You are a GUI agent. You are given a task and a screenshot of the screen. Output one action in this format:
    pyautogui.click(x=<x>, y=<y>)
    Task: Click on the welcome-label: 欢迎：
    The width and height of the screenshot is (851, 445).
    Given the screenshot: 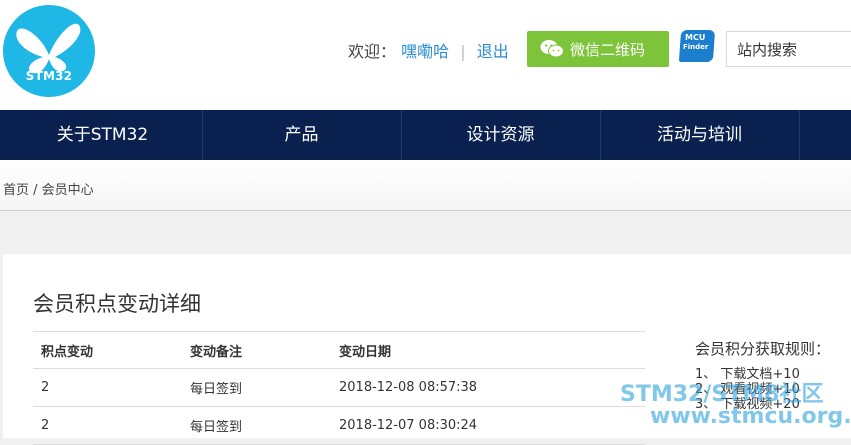 What is the action you would take?
    pyautogui.click(x=372, y=51)
    